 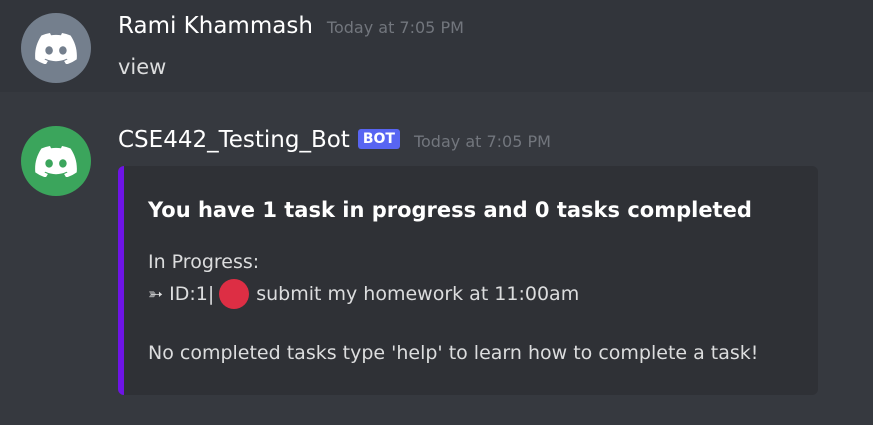 What do you see at coordinates (156, 294) in the screenshot?
I see `arrow-icon: ➳` at bounding box center [156, 294].